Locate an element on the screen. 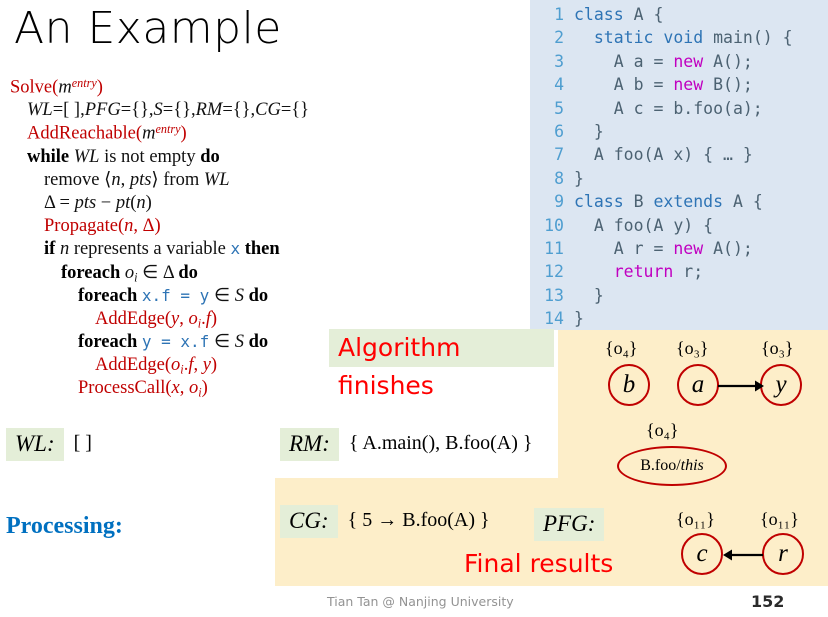 This screenshot has width=828, height=617. code-line: 8} is located at coordinates (679, 178).